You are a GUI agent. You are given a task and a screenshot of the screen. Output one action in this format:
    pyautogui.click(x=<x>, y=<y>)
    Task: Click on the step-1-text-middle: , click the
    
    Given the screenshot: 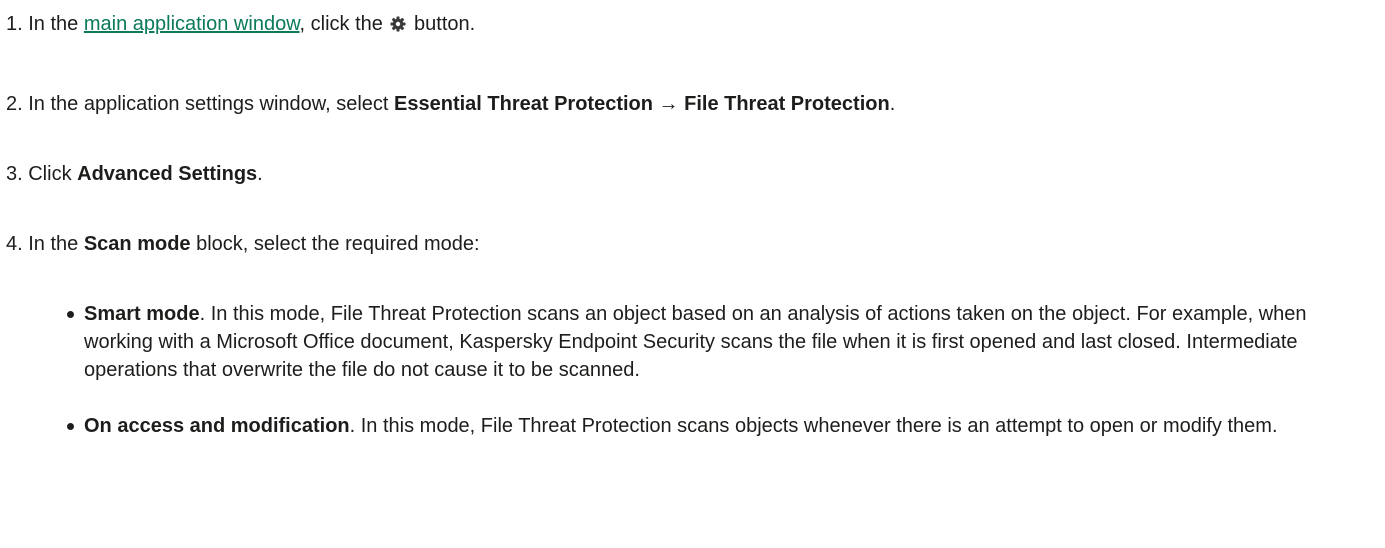 What is the action you would take?
    pyautogui.click(x=344, y=24)
    